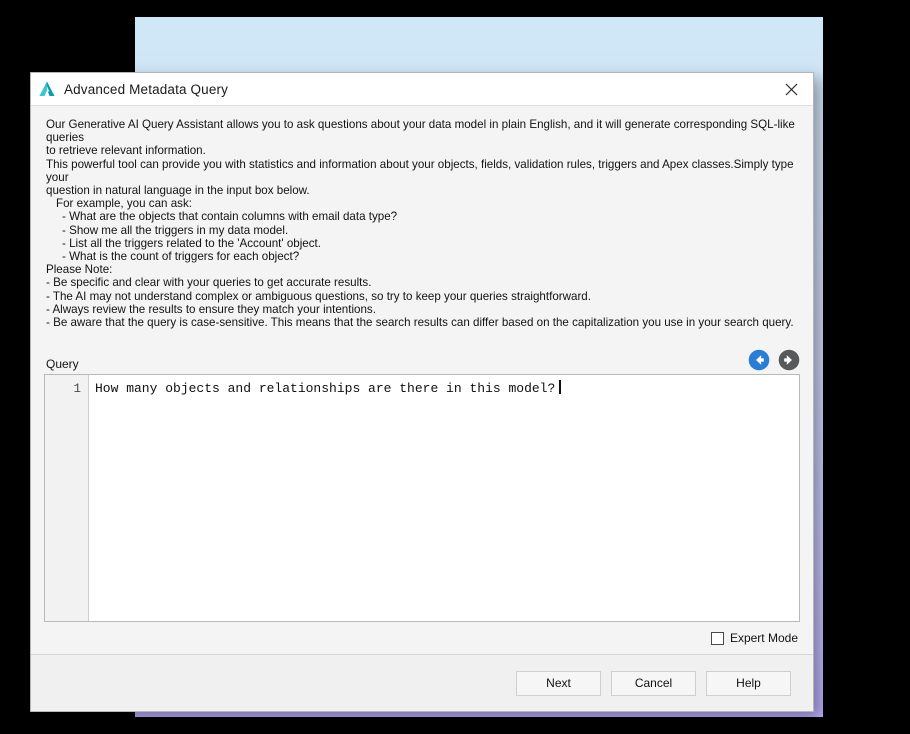 This screenshot has width=910, height=734. Describe the element at coordinates (146, 89) in the screenshot. I see `dialog-title: Advanced Metadata Query` at that location.